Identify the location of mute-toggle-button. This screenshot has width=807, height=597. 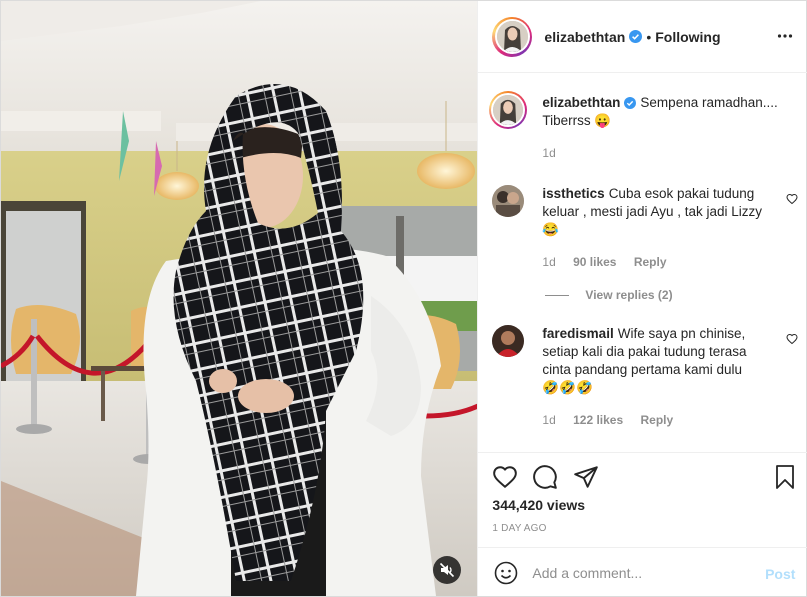
(447, 570).